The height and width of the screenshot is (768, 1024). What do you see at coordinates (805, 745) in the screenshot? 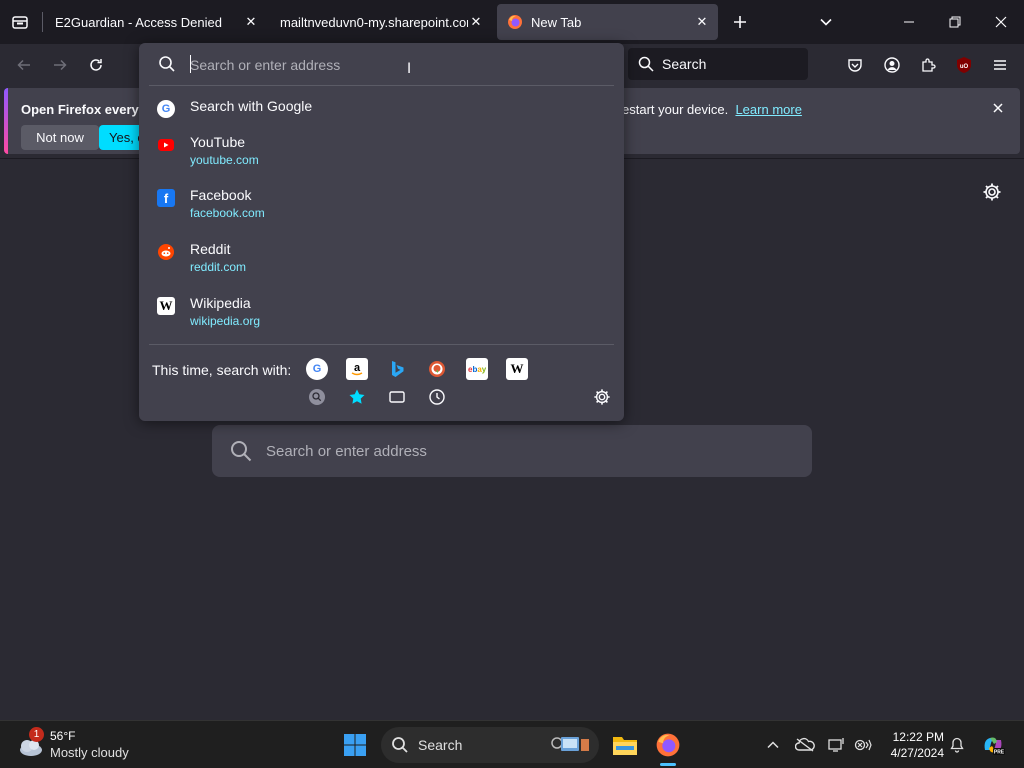
I see `onedrive-tray-button` at bounding box center [805, 745].